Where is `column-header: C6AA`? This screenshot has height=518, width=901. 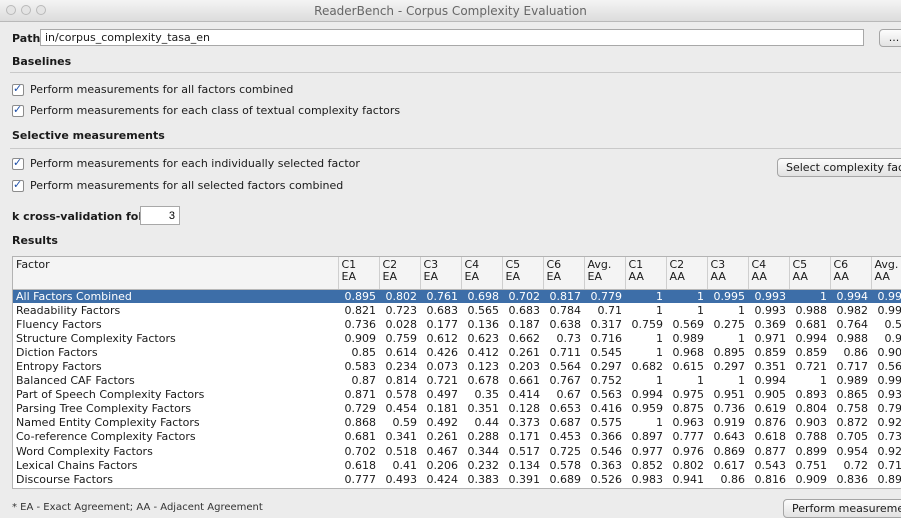
column-header: C6AA is located at coordinates (850, 273).